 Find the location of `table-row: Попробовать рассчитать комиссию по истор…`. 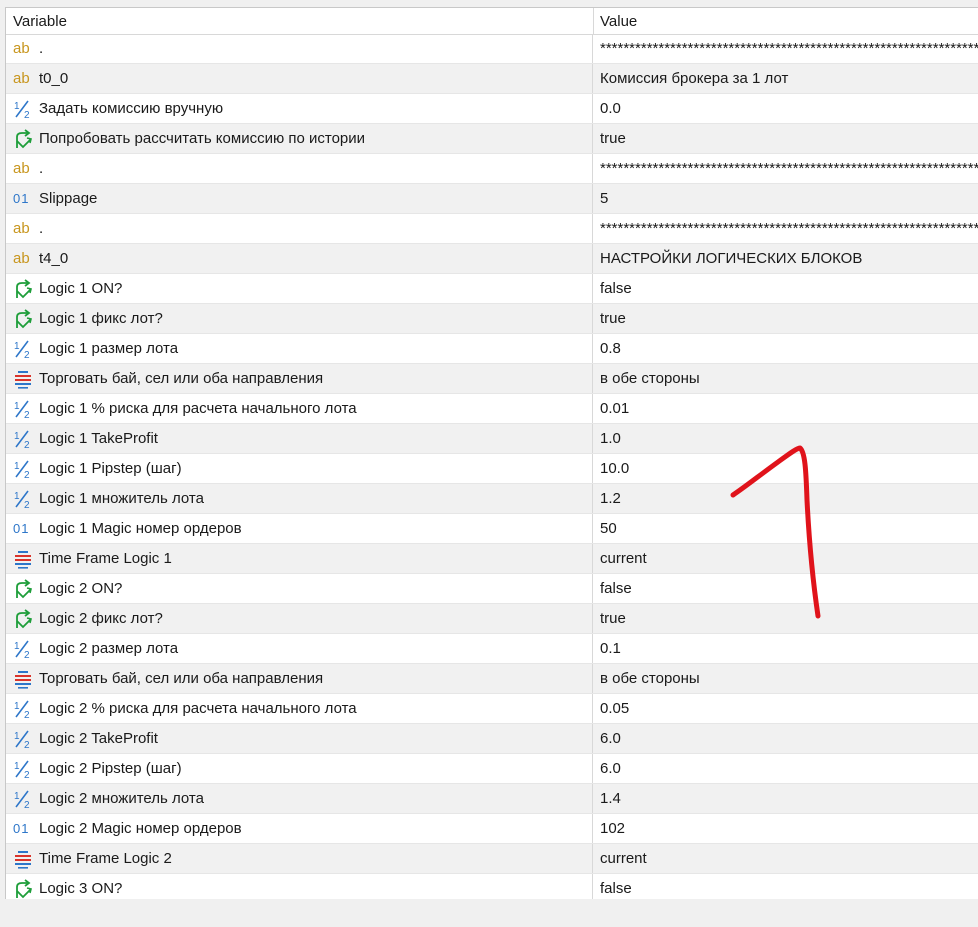

table-row: Попробовать рассчитать комиссию по истор… is located at coordinates (492, 139).